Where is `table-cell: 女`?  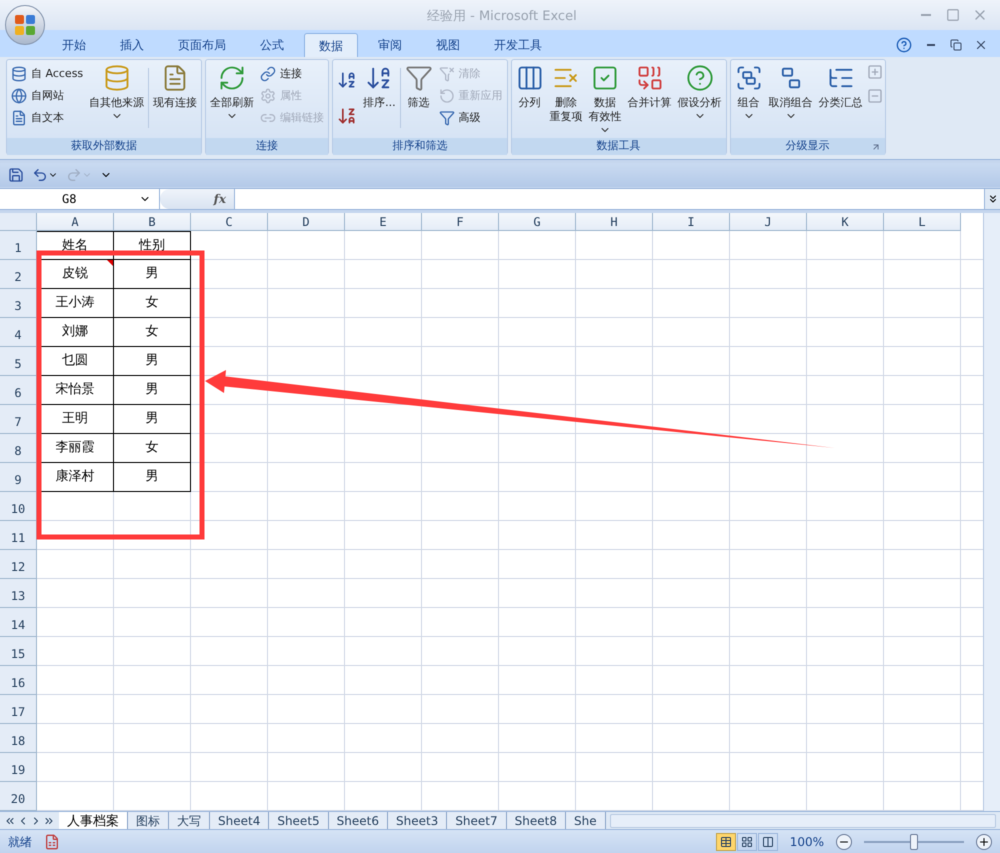 table-cell: 女 is located at coordinates (152, 332).